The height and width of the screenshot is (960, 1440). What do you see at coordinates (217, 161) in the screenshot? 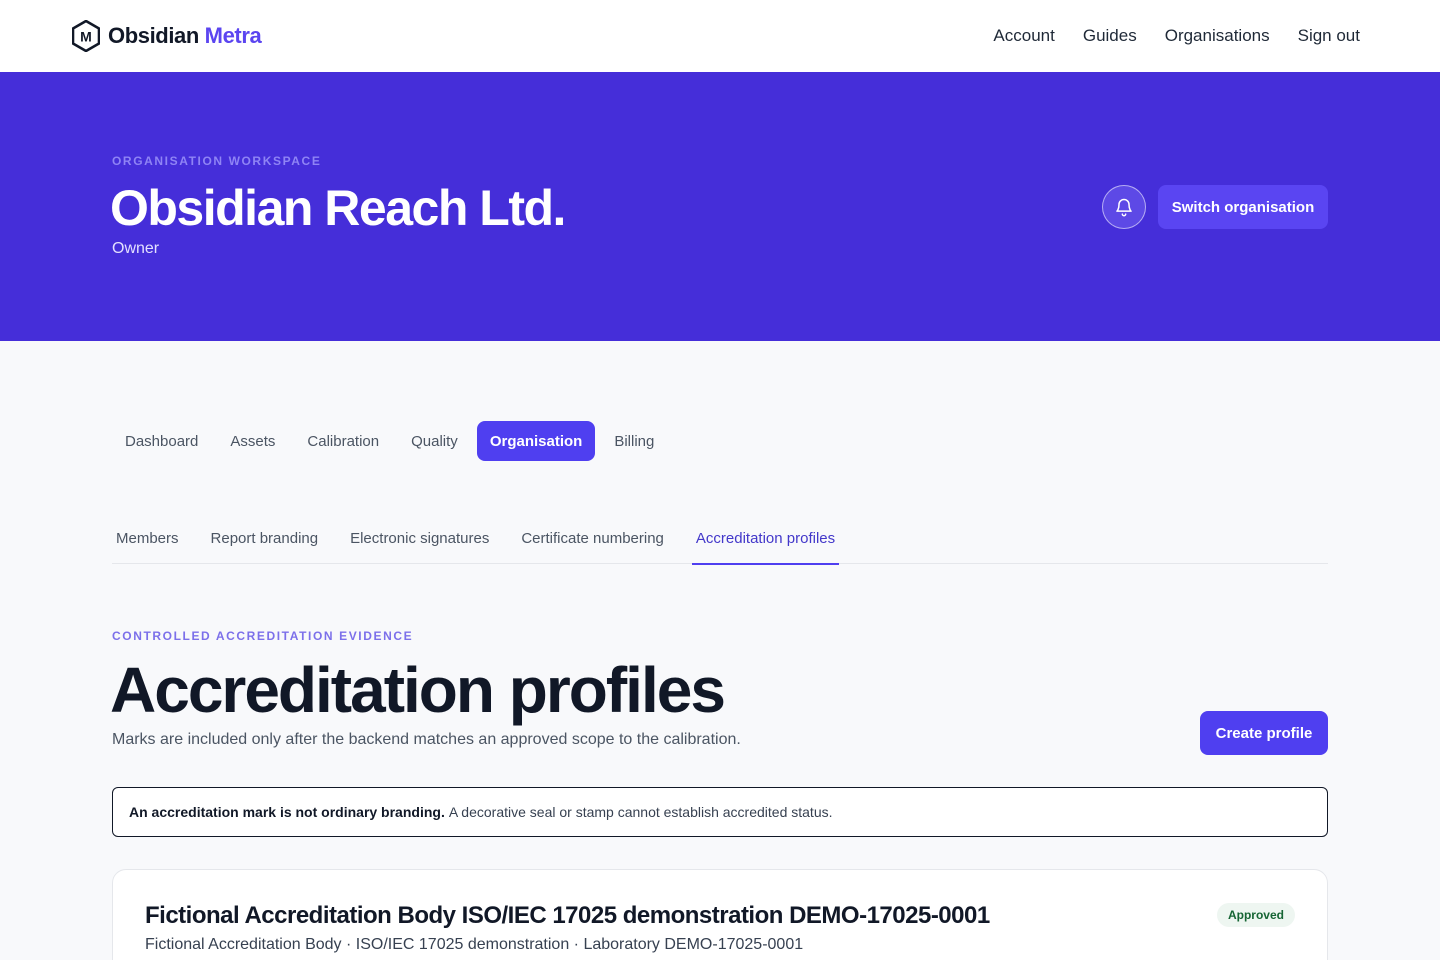
I see `hero-eyebrow: ORGANISATION WORKSPACE` at bounding box center [217, 161].